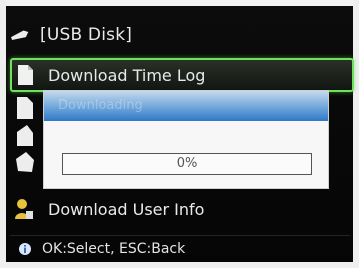 The image size is (359, 268). Describe the element at coordinates (100, 105) in the screenshot. I see `dialog-title: Downloading` at that location.